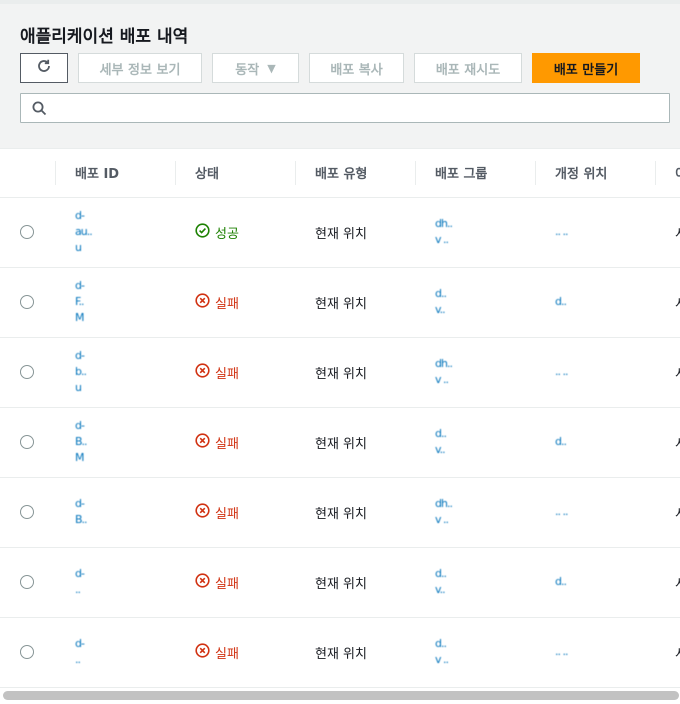  Describe the element at coordinates (104, 37) in the screenshot. I see `page-title: 애플리케이션 배포 내역` at that location.